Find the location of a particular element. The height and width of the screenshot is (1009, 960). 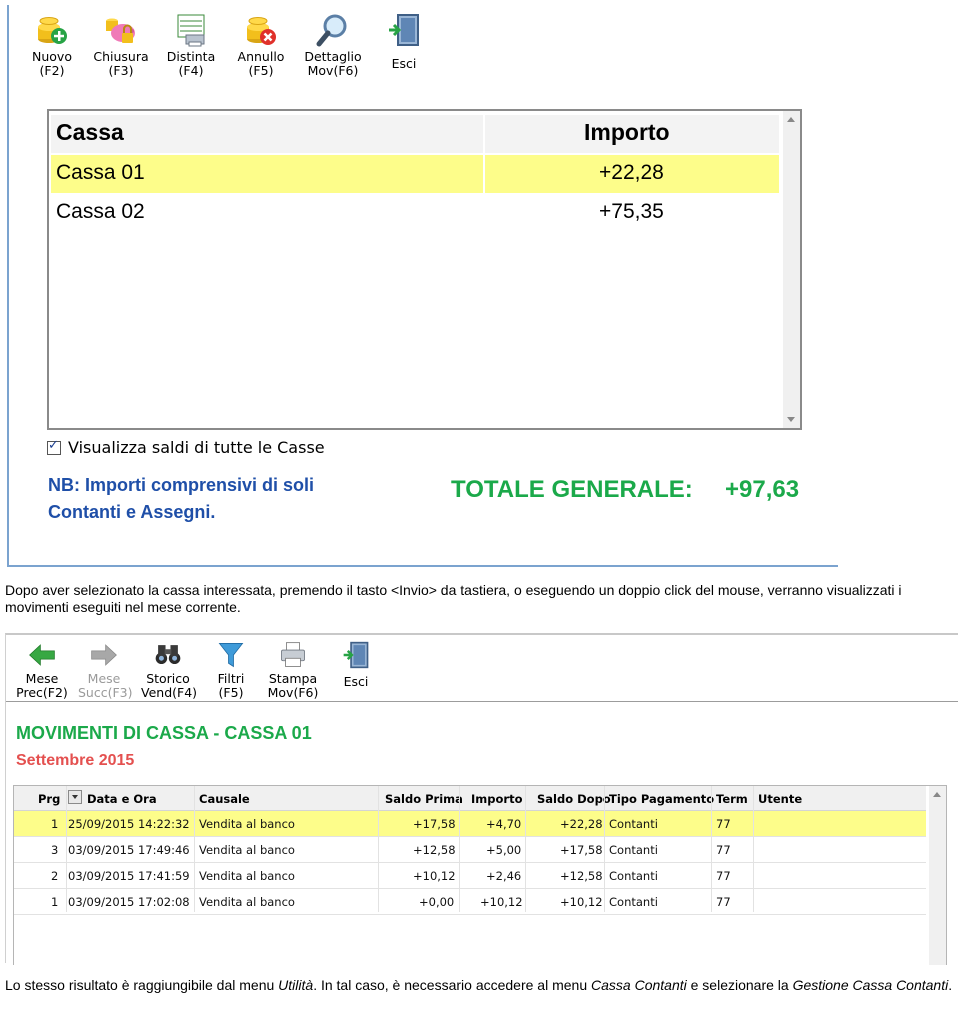

distinta-button: Distinta (F4) is located at coordinates (191, 45).